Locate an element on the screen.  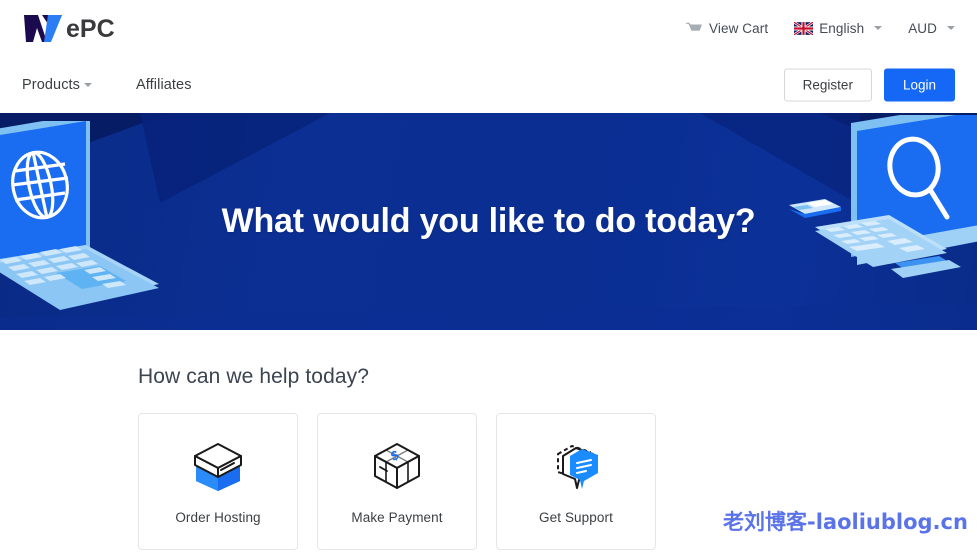
nav-item-affiliates: Affiliates is located at coordinates (164, 85).